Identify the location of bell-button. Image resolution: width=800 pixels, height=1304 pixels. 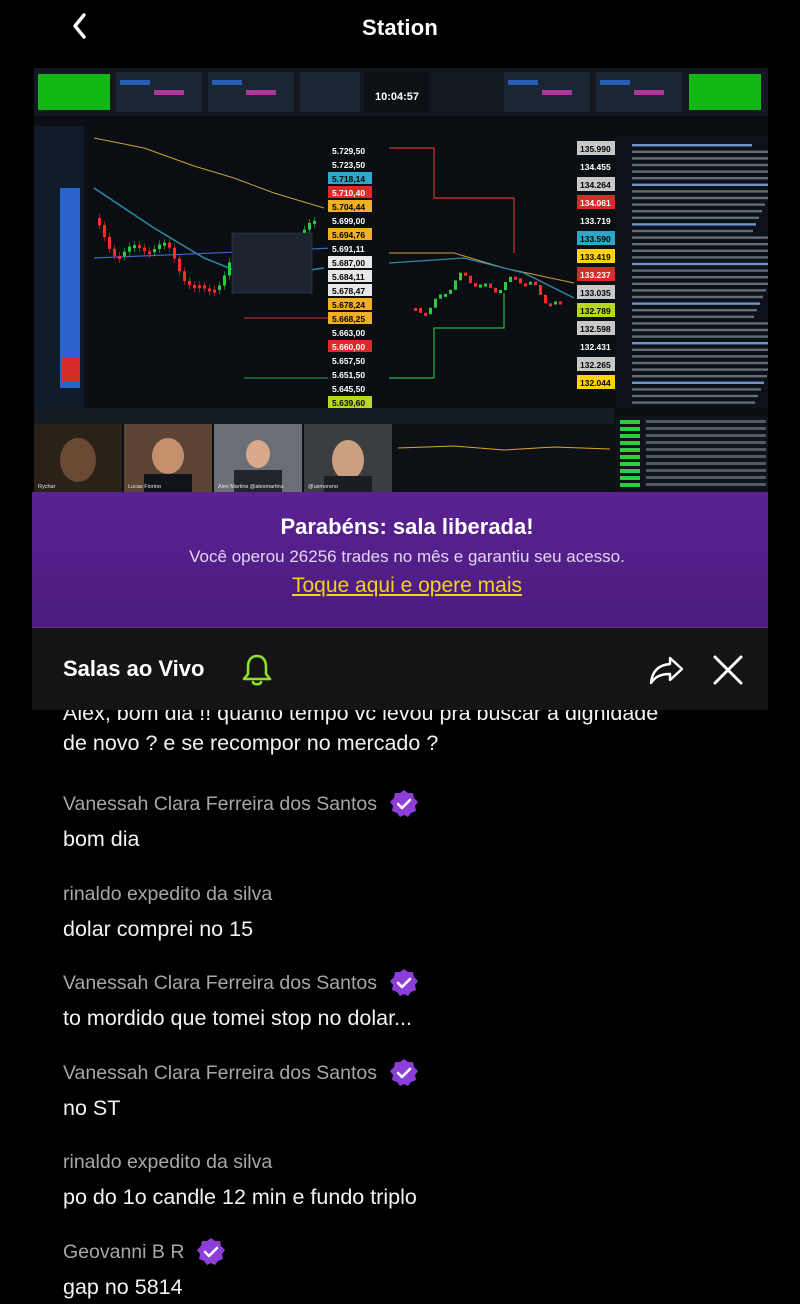
(257, 672).